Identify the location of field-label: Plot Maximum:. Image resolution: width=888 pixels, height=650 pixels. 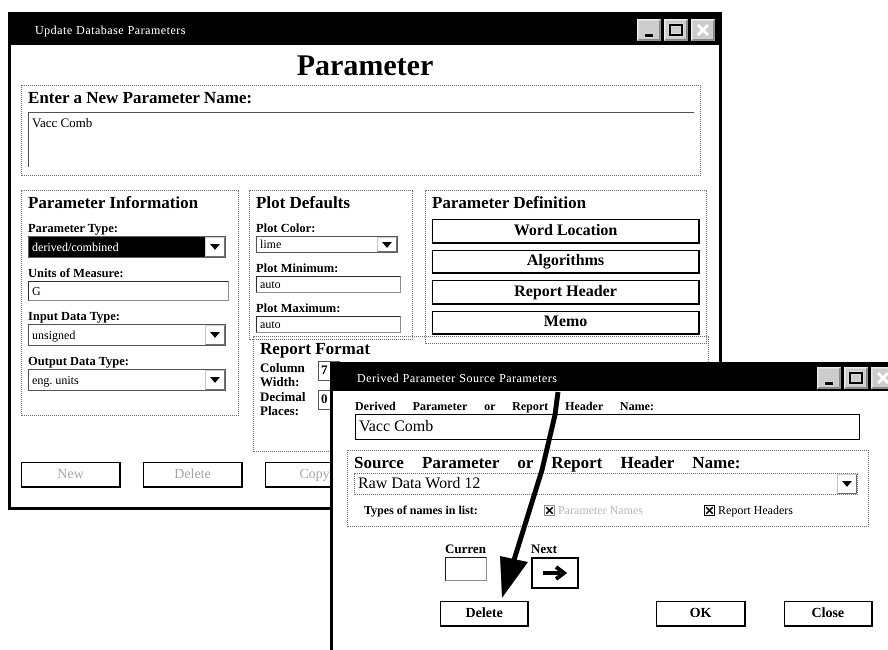
(299, 308).